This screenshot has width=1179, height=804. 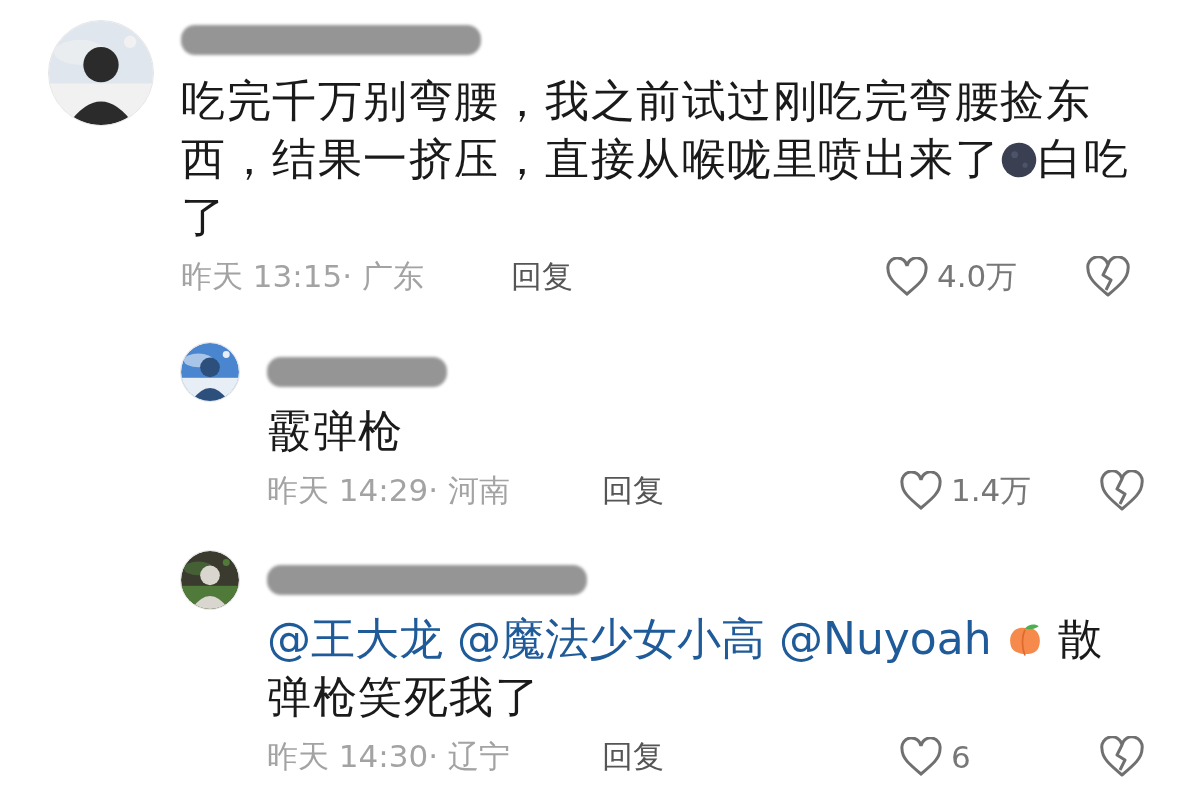 I want to click on comment-text: 霰弹枪, so click(x=336, y=431).